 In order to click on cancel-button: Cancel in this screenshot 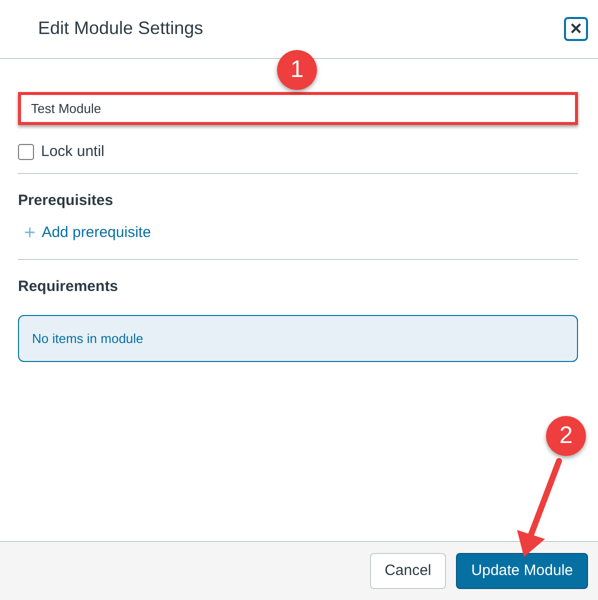, I will do `click(408, 571)`.